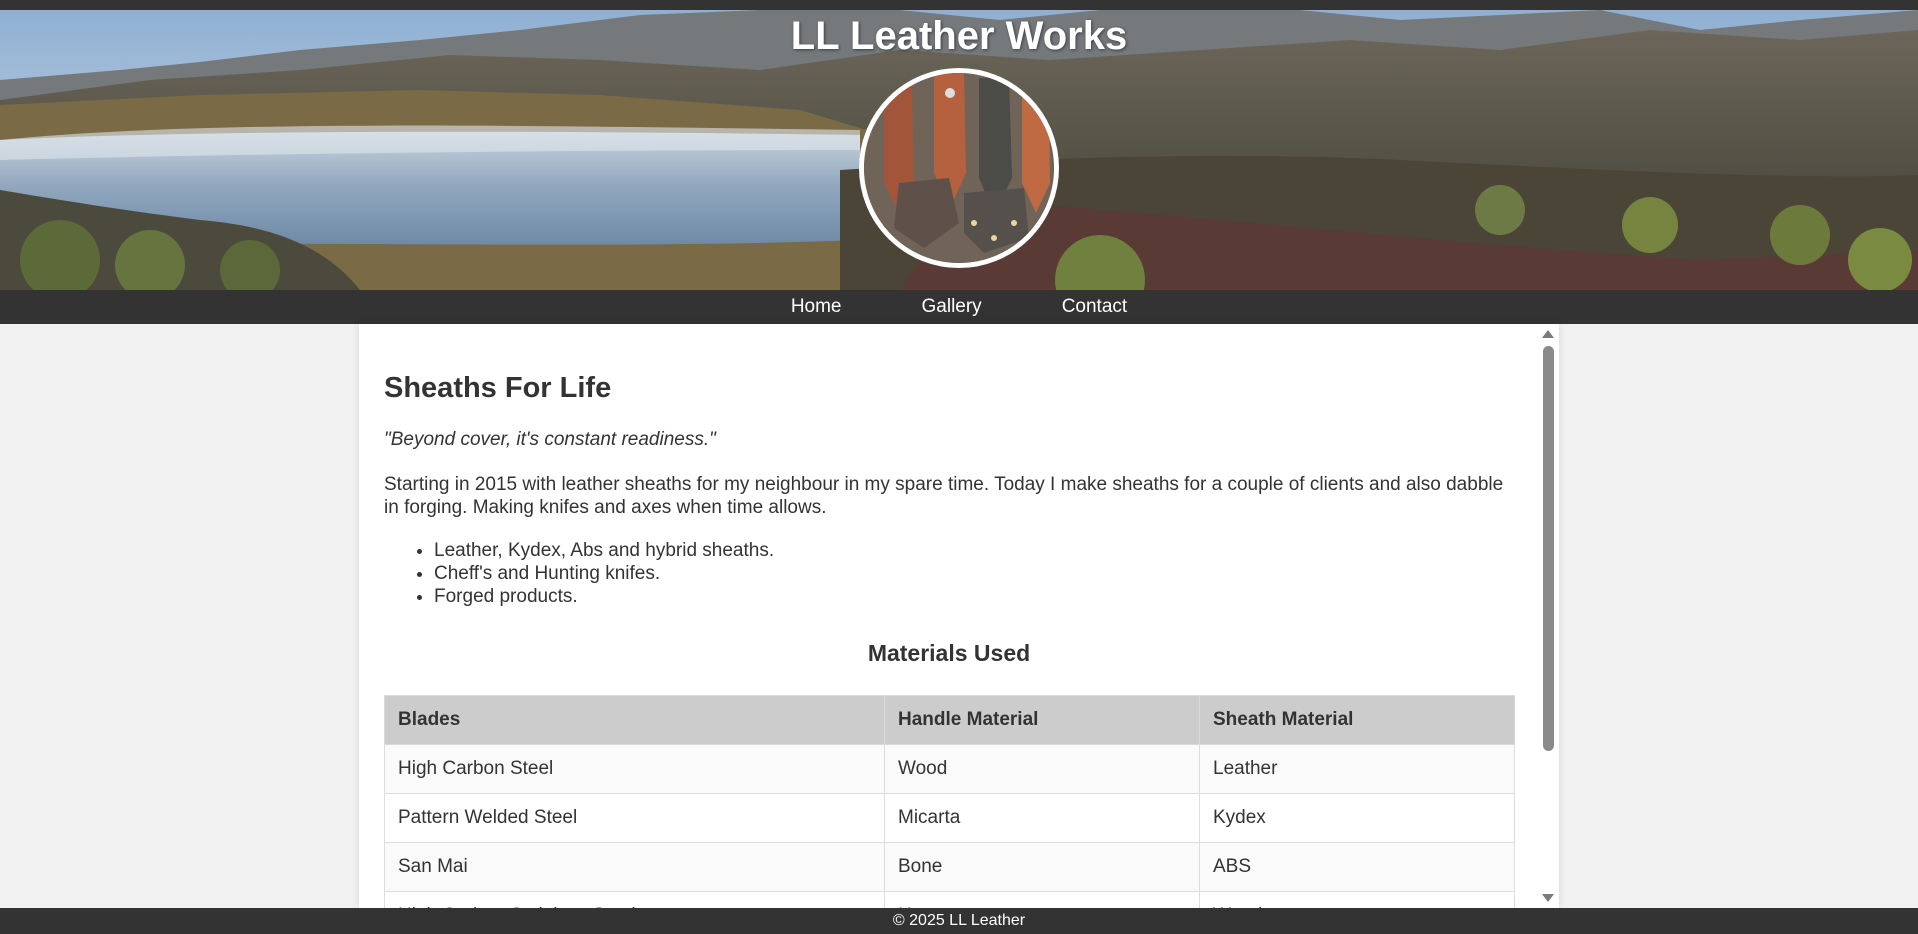 This screenshot has width=1918, height=934. Describe the element at coordinates (949, 653) in the screenshot. I see `table-heading: Materials Used` at that location.